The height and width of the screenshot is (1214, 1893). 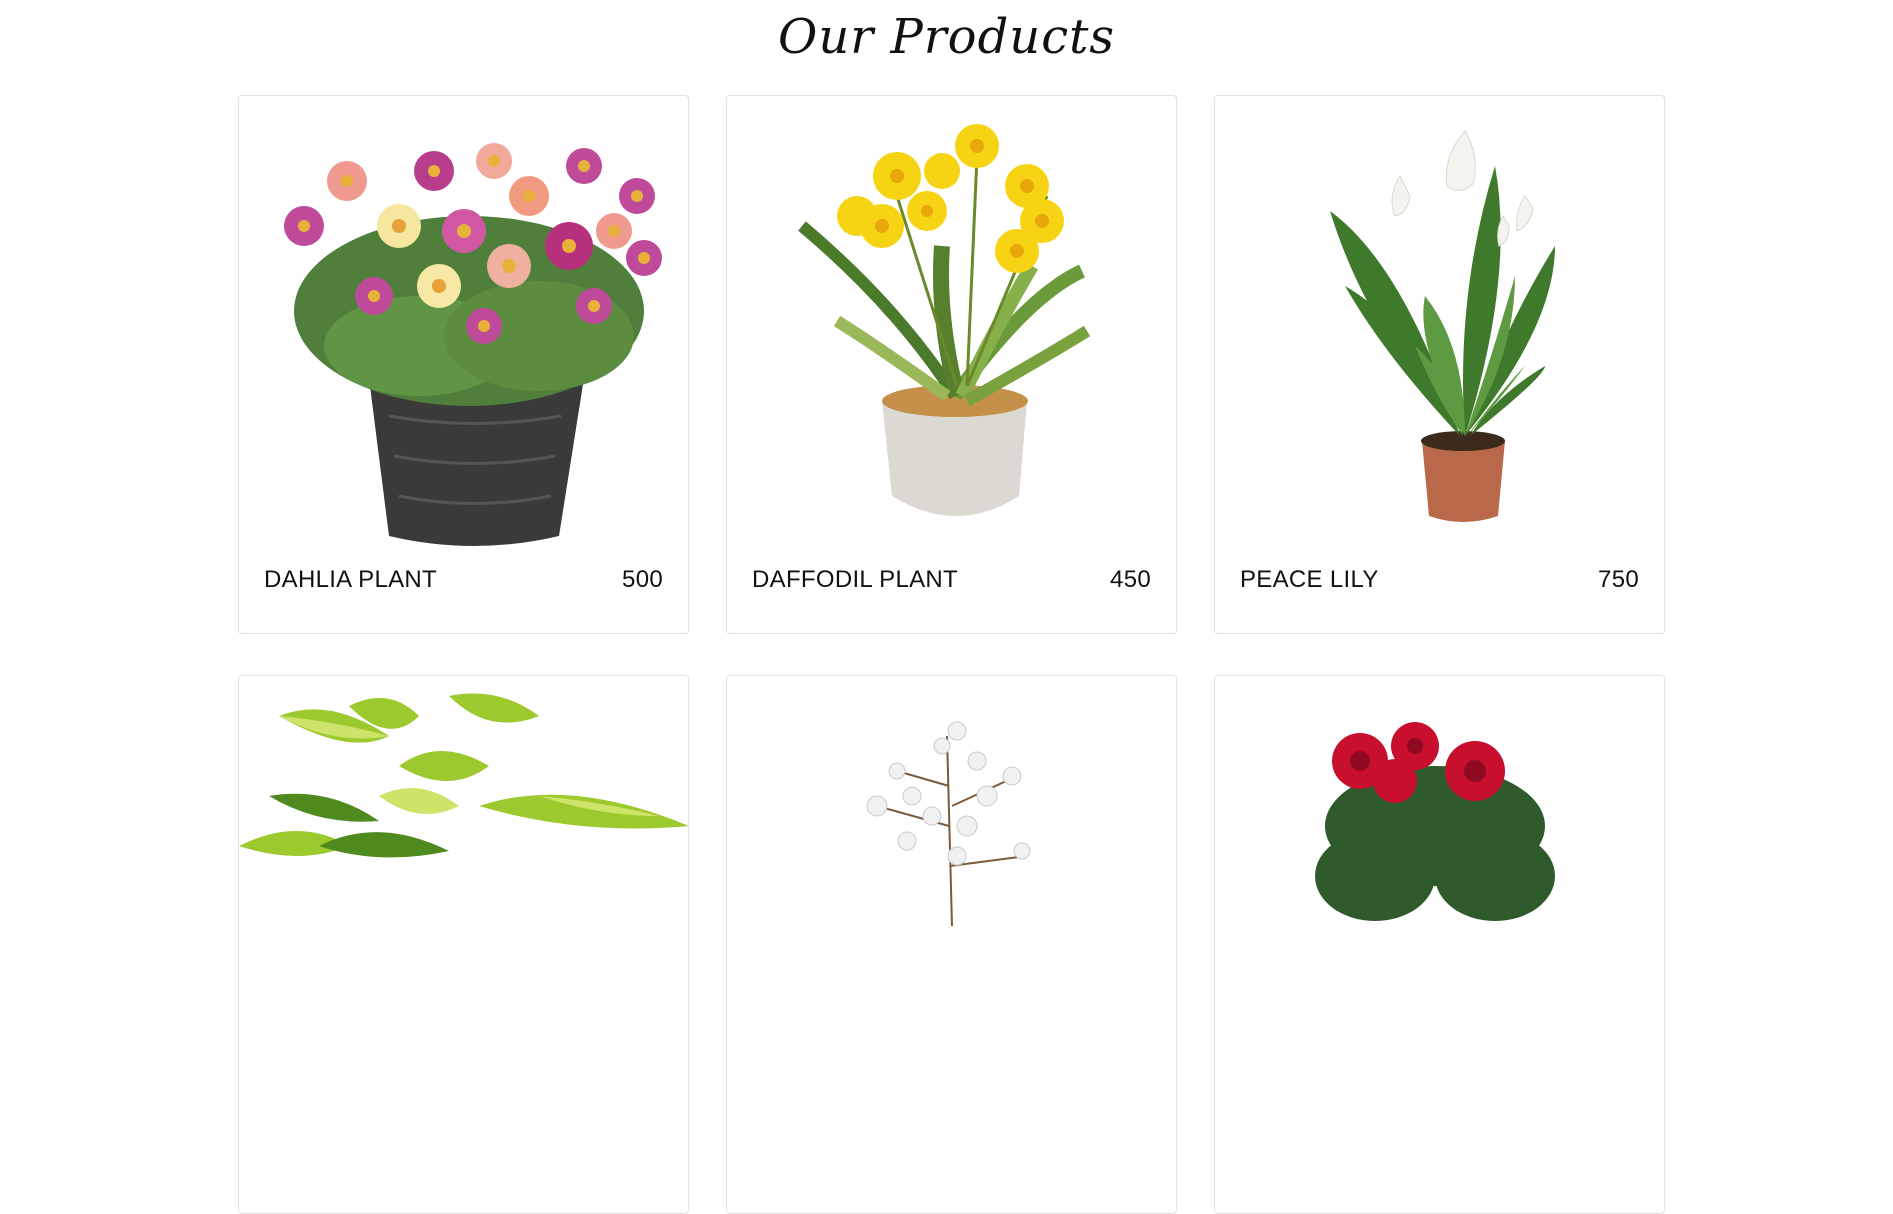 I want to click on product-card-red-rose, so click(x=1439, y=944).